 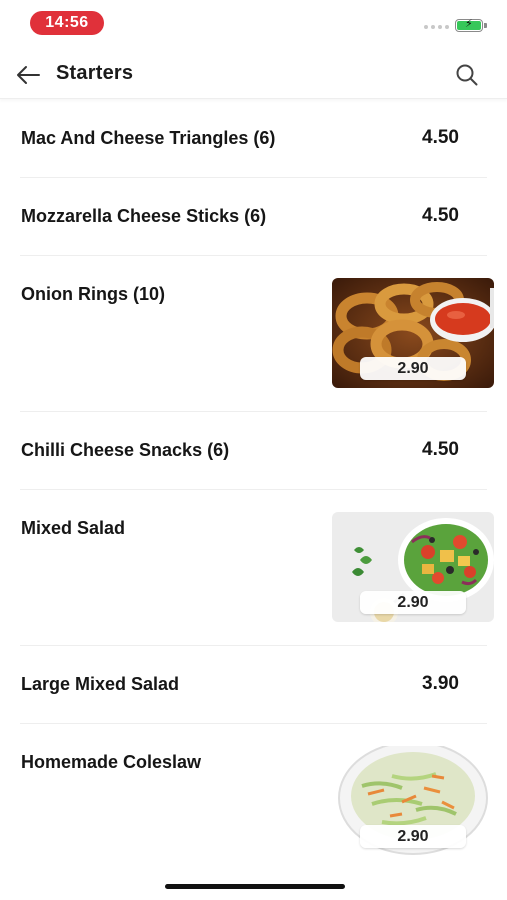 I want to click on menu-item: Chilli Cheese Snacks (6) 4.50, so click(x=253, y=451).